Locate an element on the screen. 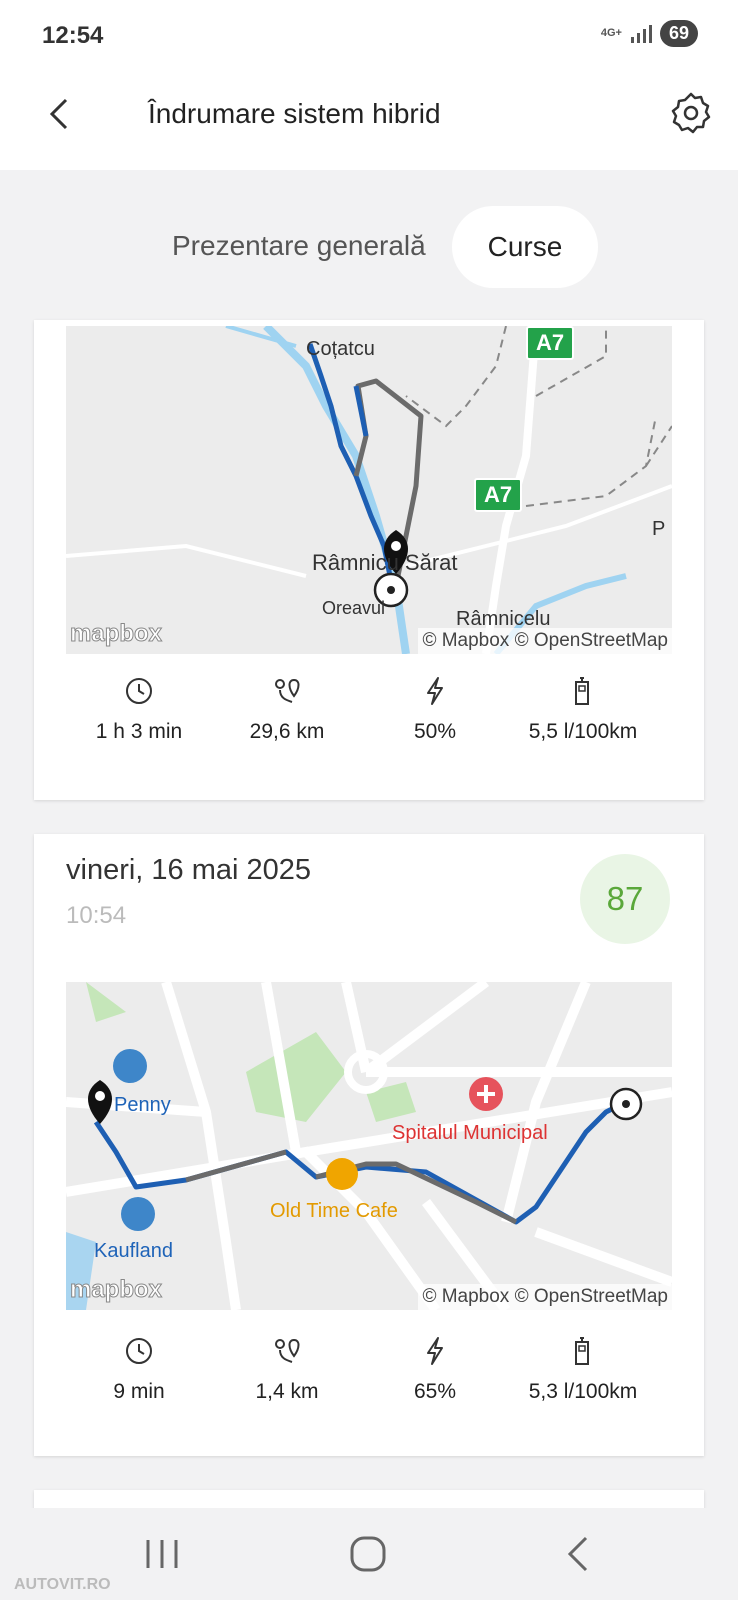 This screenshot has height=1600, width=738. page-title: Îndrumare sistem hibrid is located at coordinates (294, 113).